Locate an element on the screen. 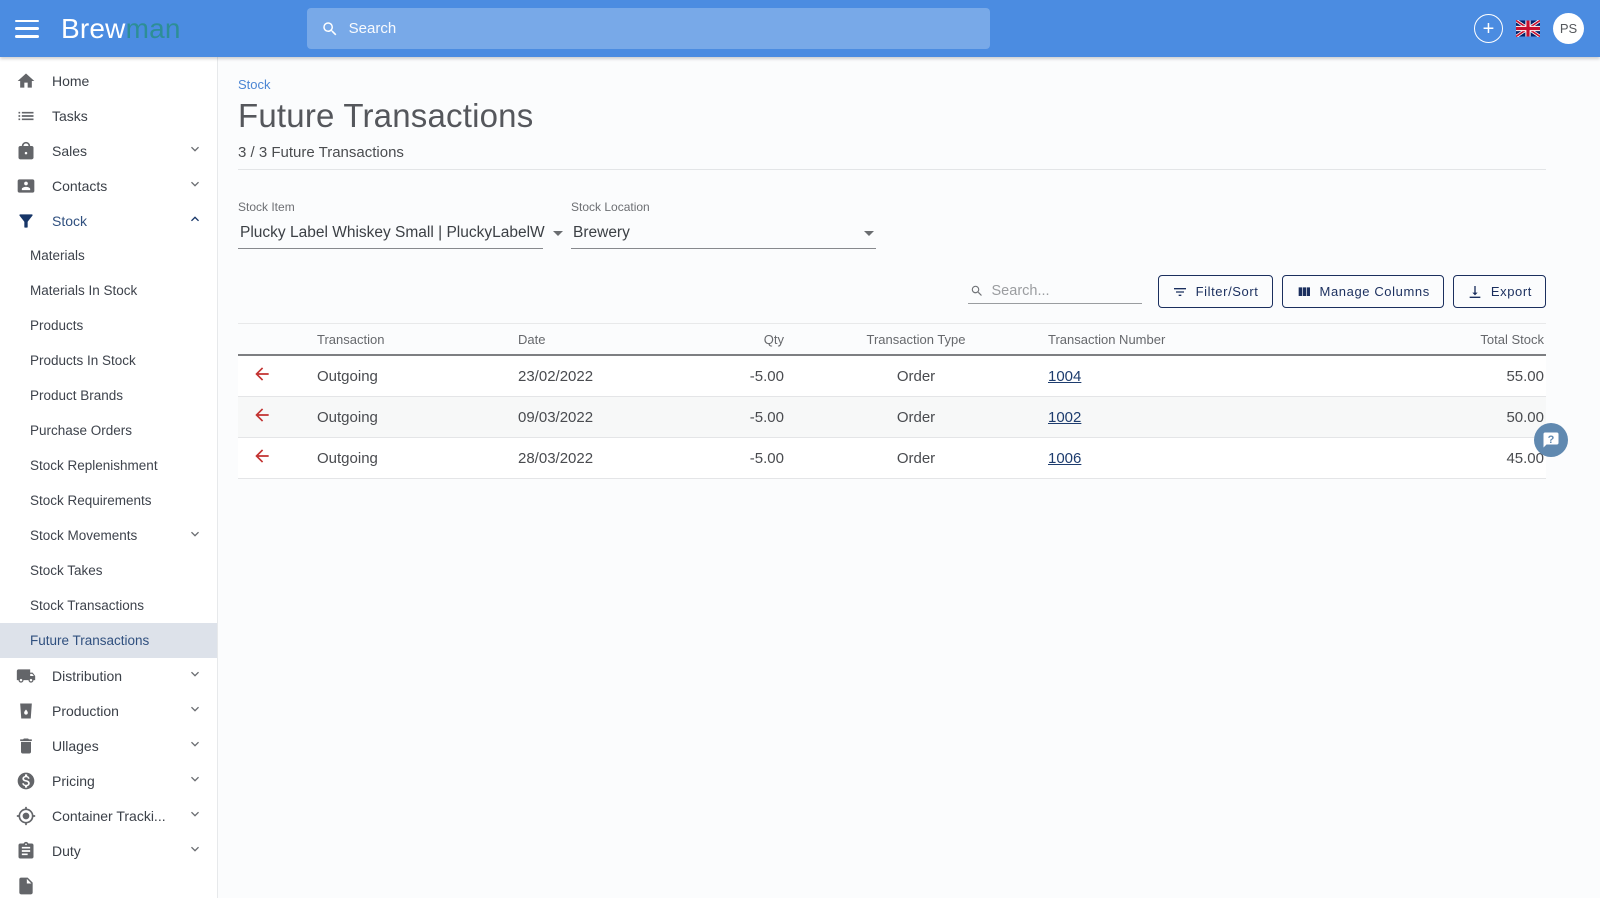 This screenshot has width=1600, height=898. table-search is located at coordinates (1054, 291).